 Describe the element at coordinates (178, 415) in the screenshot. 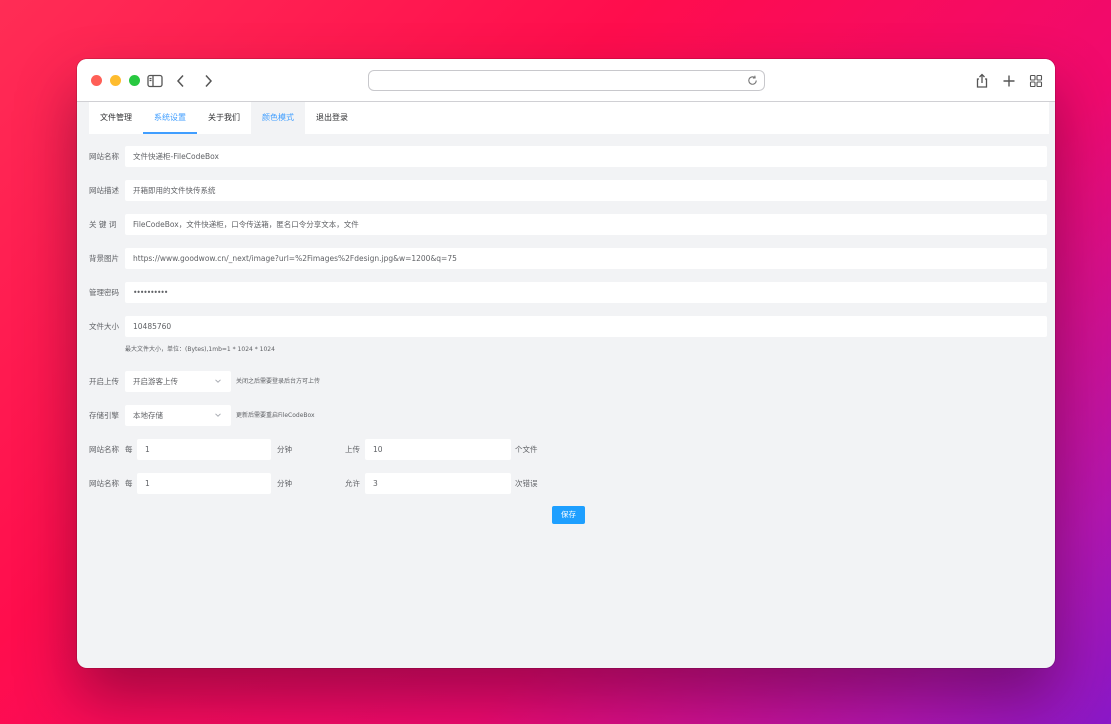

I see `storage-select: 本地存储` at that location.